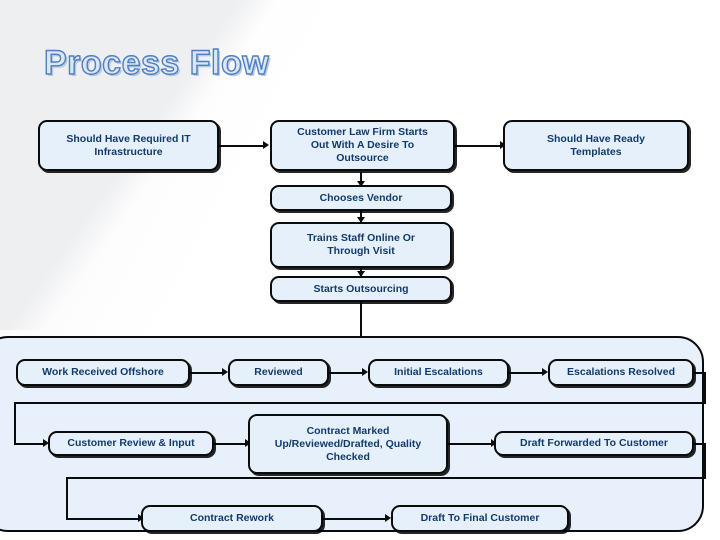 The height and width of the screenshot is (540, 720). What do you see at coordinates (361, 245) in the screenshot?
I see `node-trains-staff-online-or-through-visit: Trains Staff Online Or Through Visit` at bounding box center [361, 245].